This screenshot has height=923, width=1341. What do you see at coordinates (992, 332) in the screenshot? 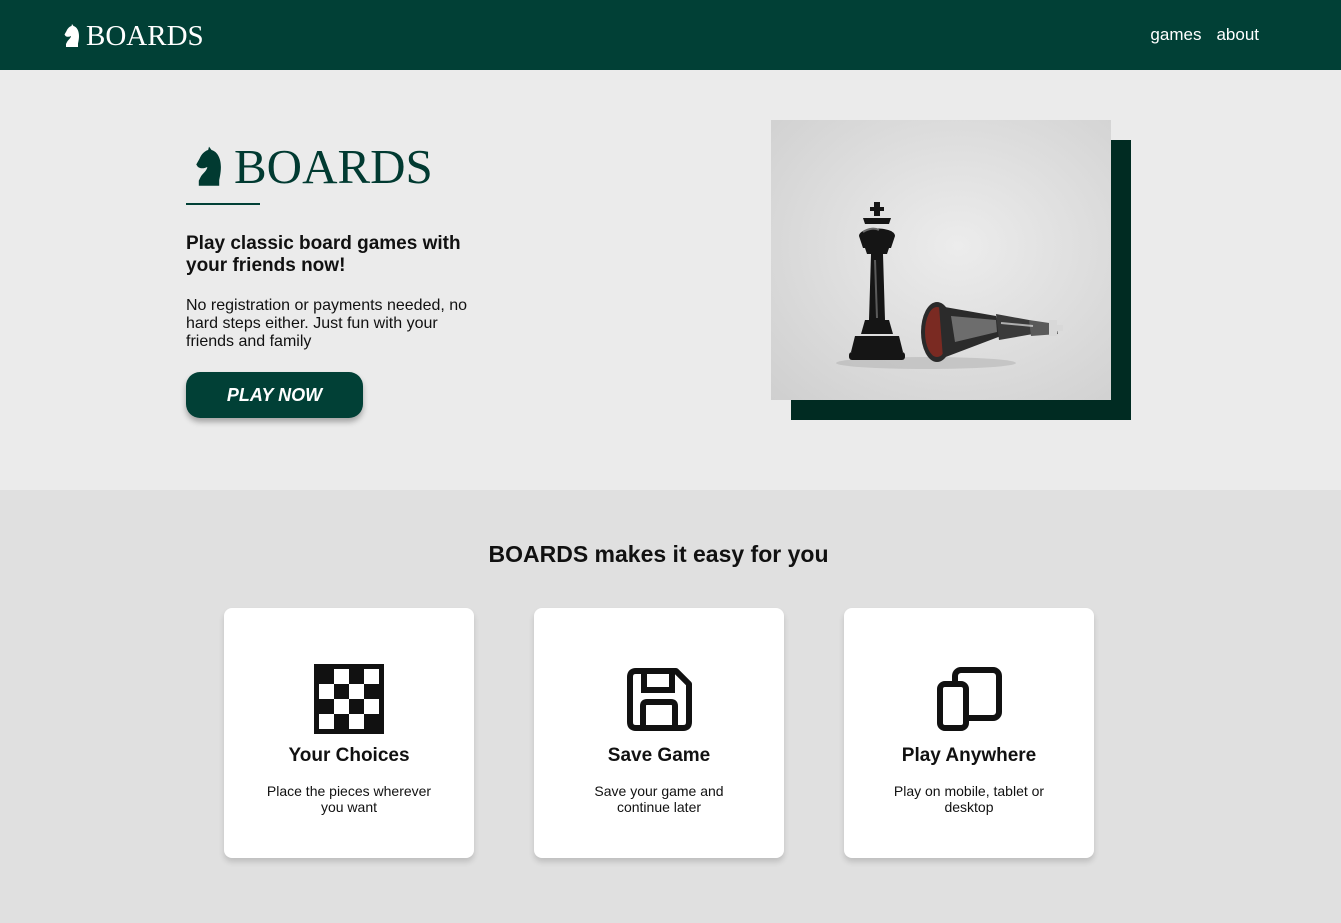
I see `fallen-king` at bounding box center [992, 332].